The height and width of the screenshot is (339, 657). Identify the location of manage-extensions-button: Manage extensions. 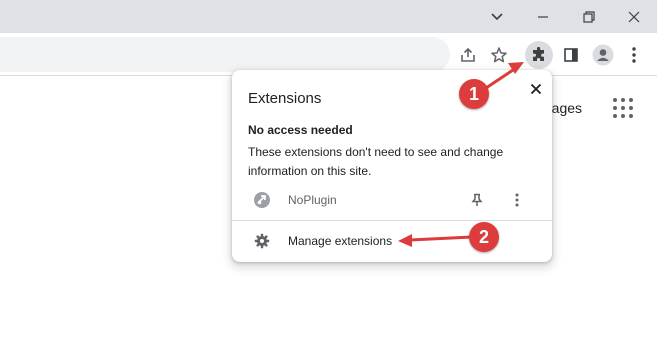
(392, 241).